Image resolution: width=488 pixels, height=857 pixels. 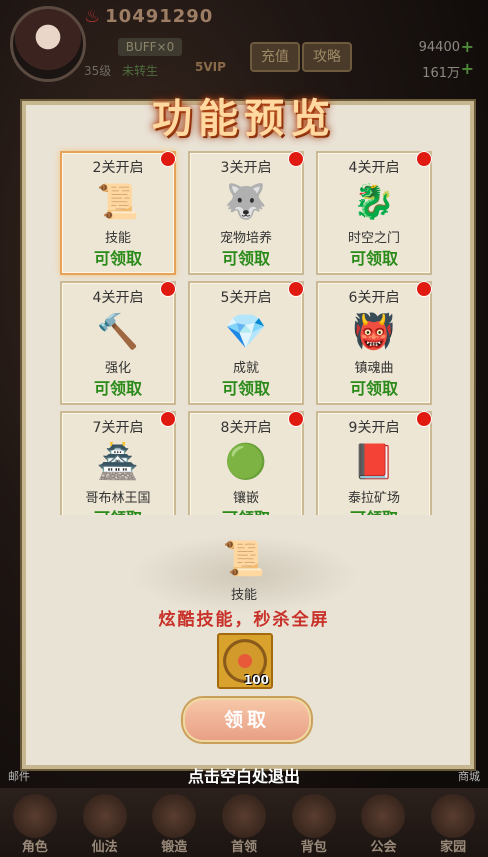 I want to click on reward-quantity: 100, so click(x=256, y=680).